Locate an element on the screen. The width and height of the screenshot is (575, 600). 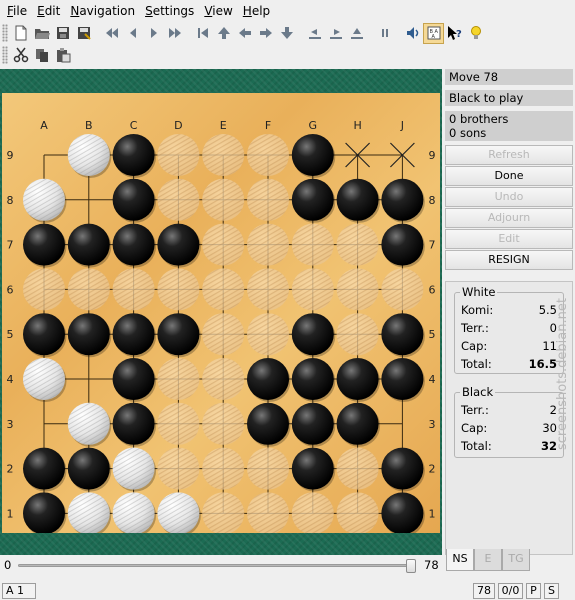
open-folder-icon is located at coordinates (41, 33).